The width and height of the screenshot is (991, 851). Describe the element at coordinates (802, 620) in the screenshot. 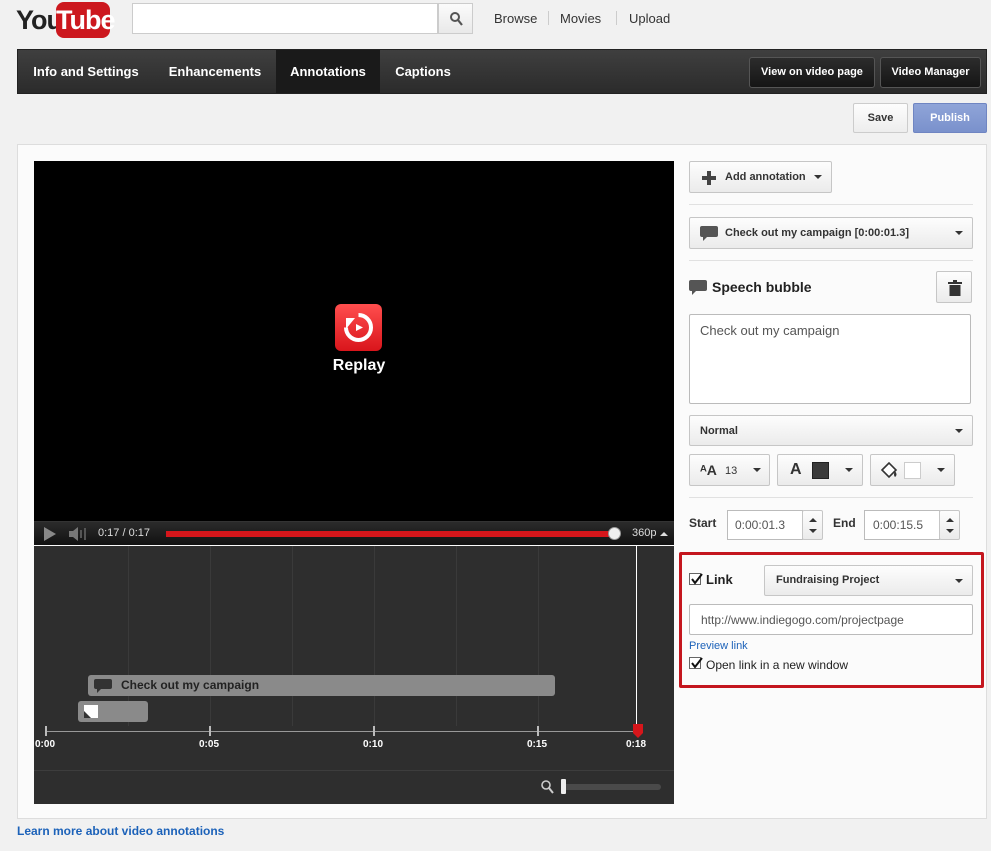

I see `link-url-value: http://www.indiegogo.com/projectpage` at that location.